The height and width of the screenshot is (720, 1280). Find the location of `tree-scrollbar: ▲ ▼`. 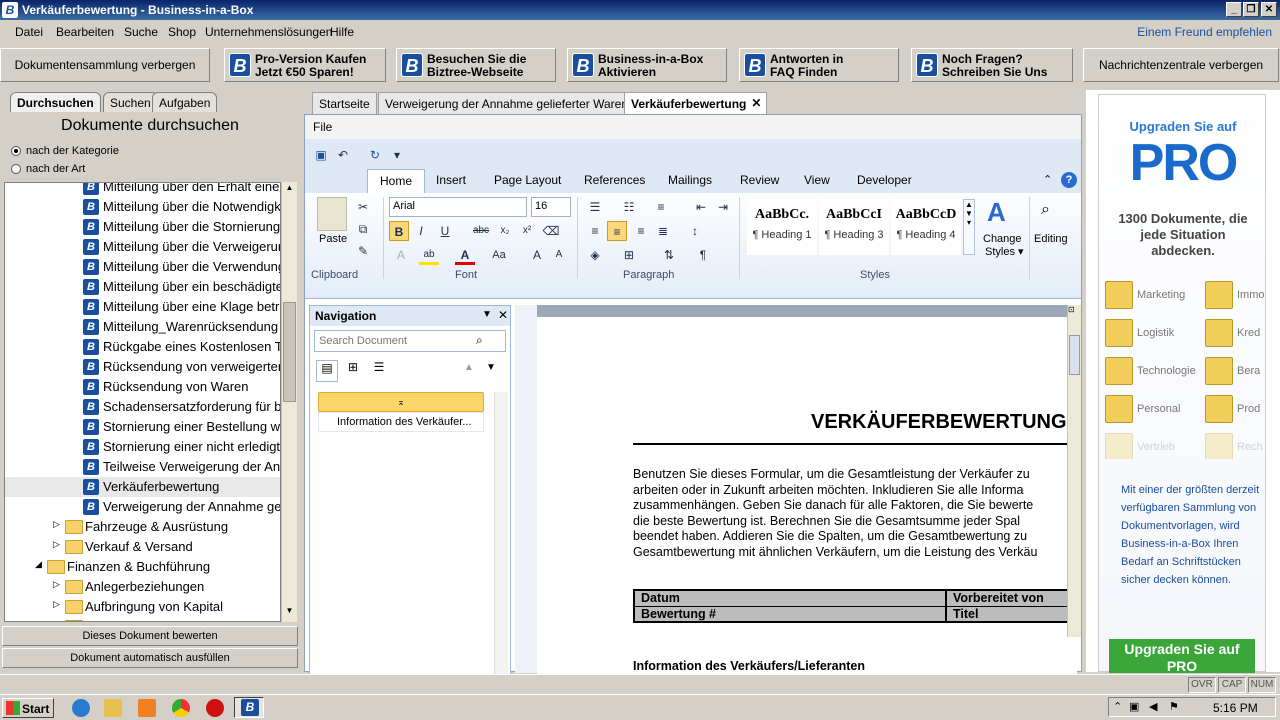

tree-scrollbar: ▲ ▼ is located at coordinates (289, 402).